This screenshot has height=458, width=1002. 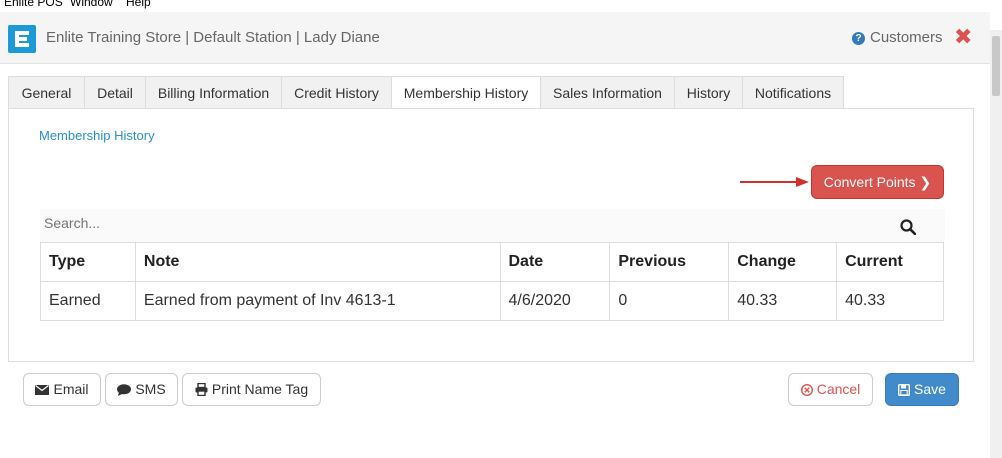 What do you see at coordinates (33, 4) in the screenshot?
I see `menu-app: Enlite POS` at bounding box center [33, 4].